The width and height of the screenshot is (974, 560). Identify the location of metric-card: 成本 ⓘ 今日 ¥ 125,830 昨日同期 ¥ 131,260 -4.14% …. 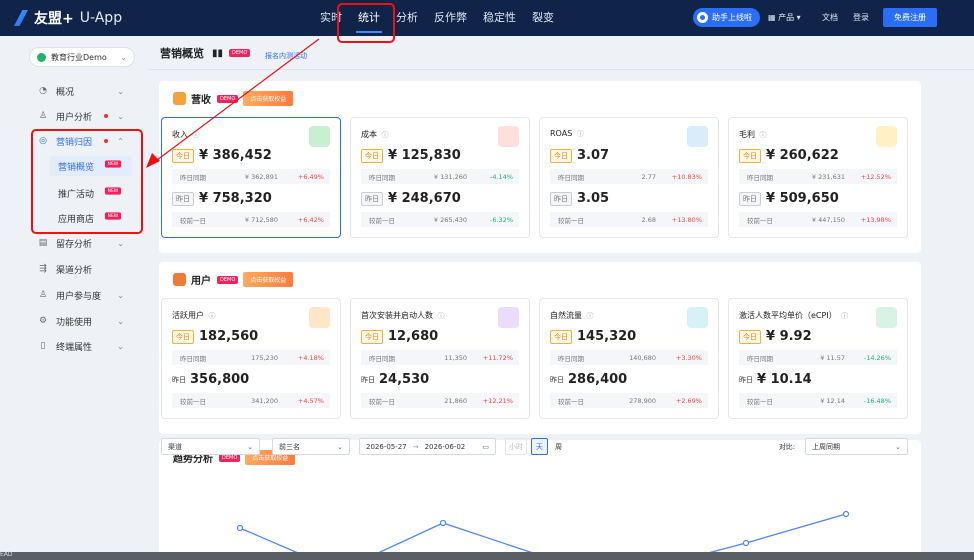
(440, 177).